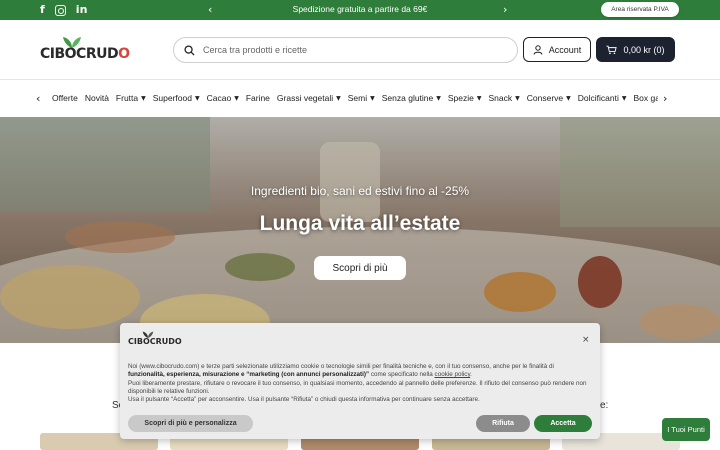 The width and height of the screenshot is (720, 450). What do you see at coordinates (219, 98) in the screenshot?
I see `category-label: Cacao` at bounding box center [219, 98].